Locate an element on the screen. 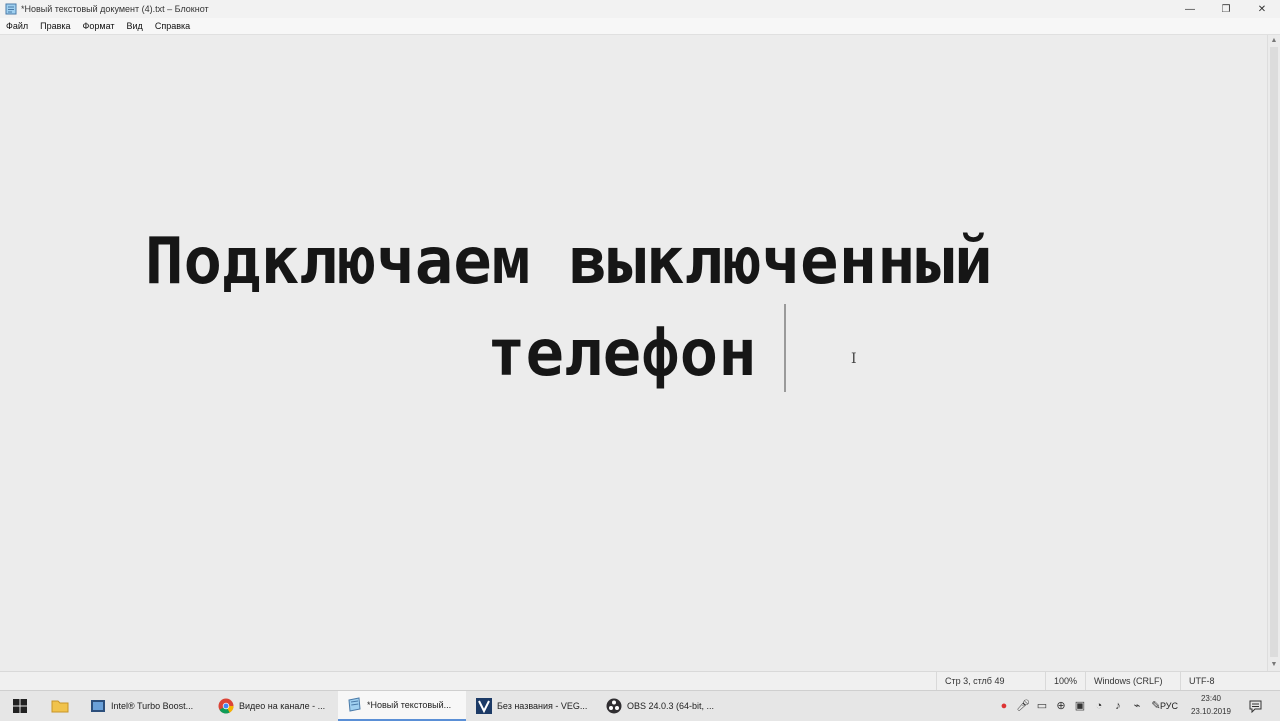 The image size is (1280, 721). minimize-icon: — is located at coordinates (1190, 9).